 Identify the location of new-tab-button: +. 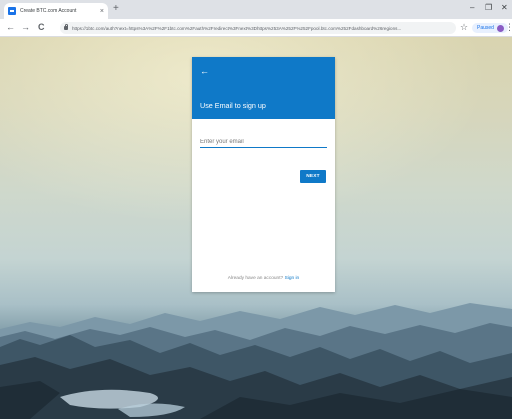
(116, 9).